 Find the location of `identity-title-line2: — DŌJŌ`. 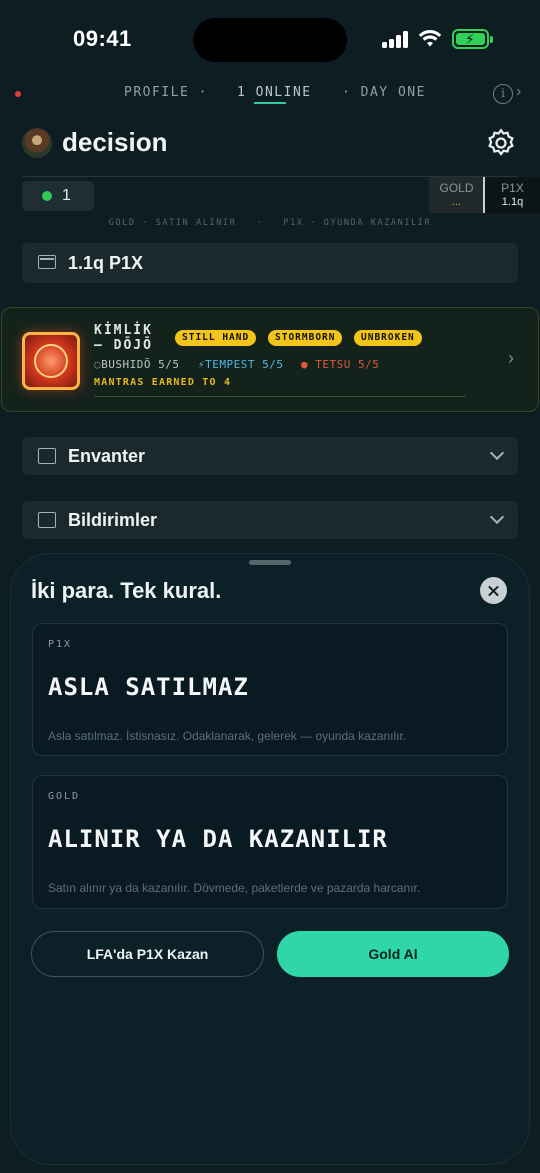

identity-title-line2: — DŌJŌ is located at coordinates (123, 345).